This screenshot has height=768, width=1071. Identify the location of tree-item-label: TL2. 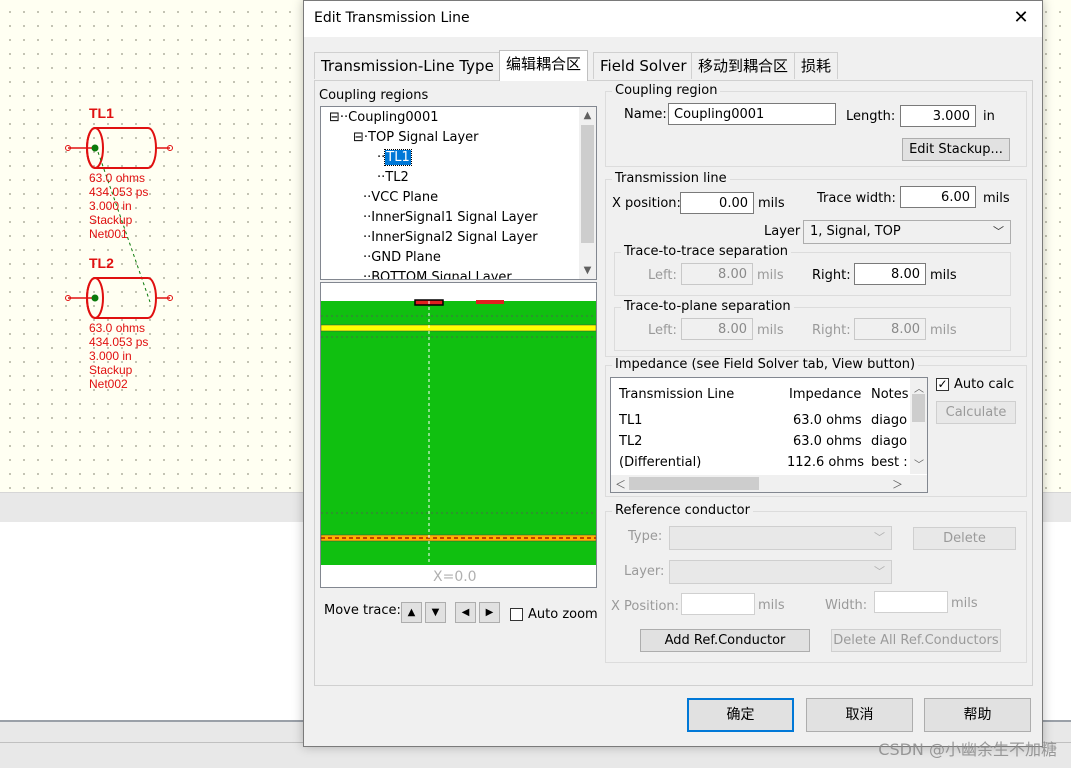
(397, 177).